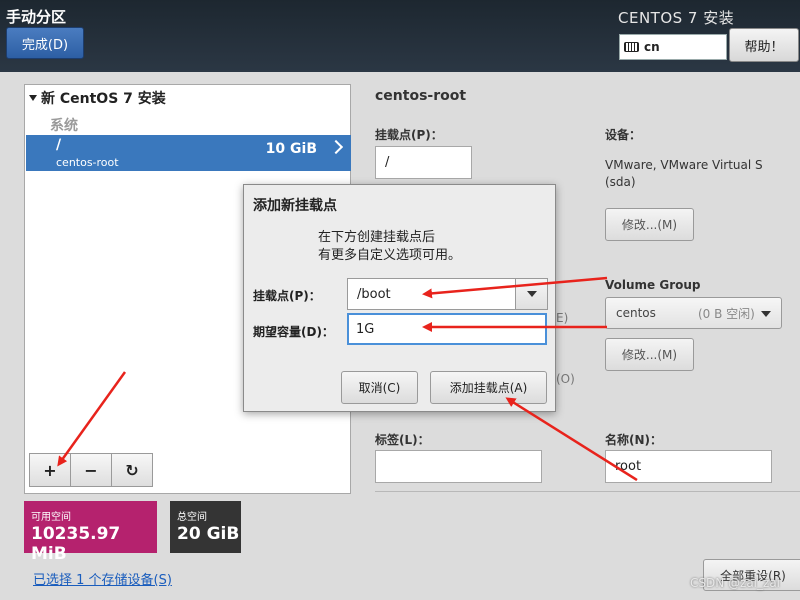 This screenshot has width=800, height=600. What do you see at coordinates (374, 294) in the screenshot?
I see `dialog-mount-point-value: /boot` at bounding box center [374, 294].